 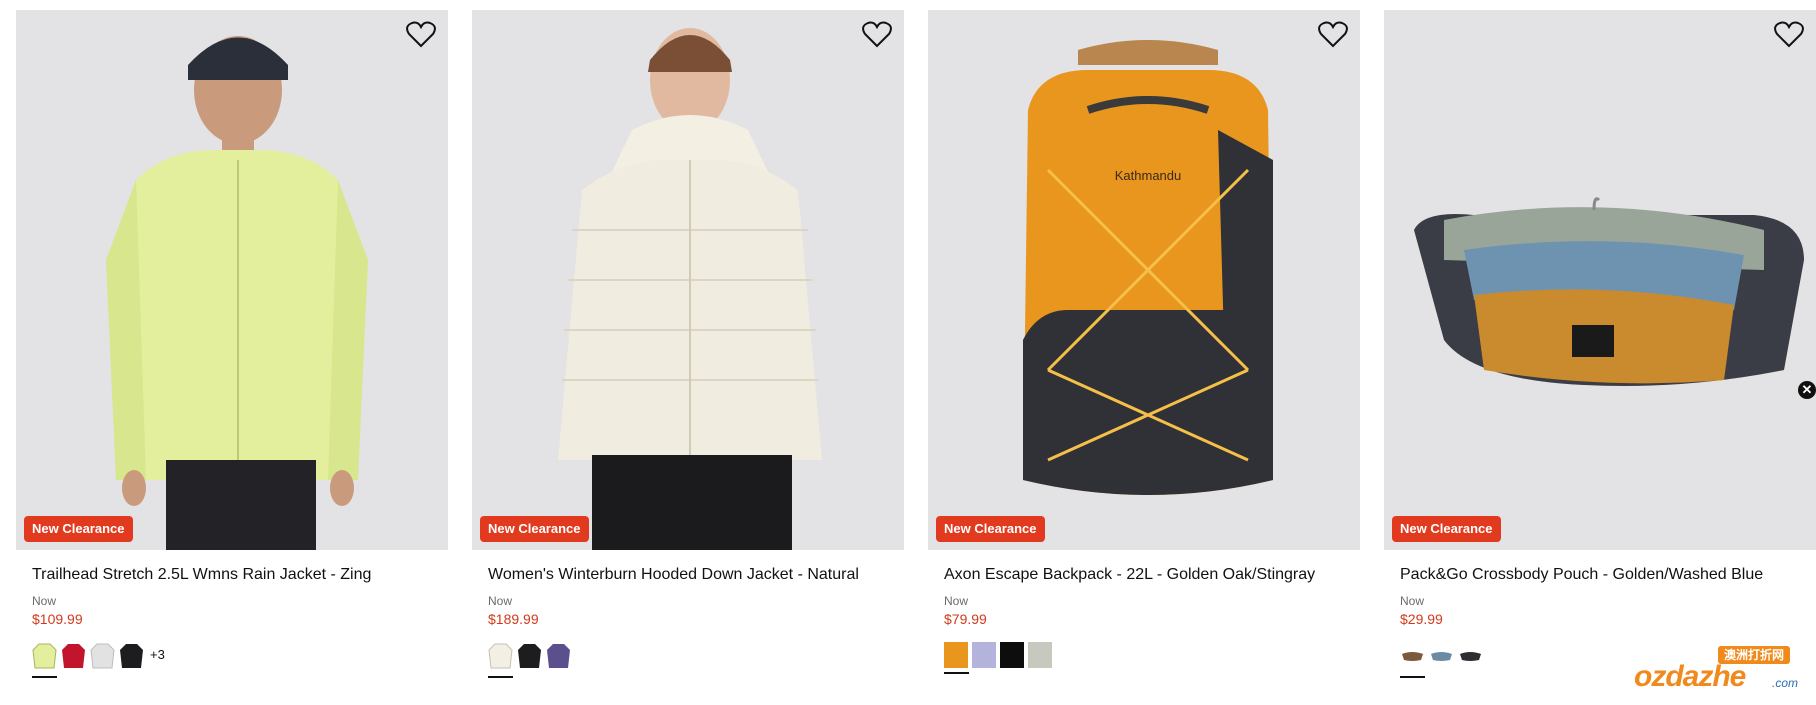 What do you see at coordinates (102, 657) in the screenshot?
I see `swatch-grey` at bounding box center [102, 657].